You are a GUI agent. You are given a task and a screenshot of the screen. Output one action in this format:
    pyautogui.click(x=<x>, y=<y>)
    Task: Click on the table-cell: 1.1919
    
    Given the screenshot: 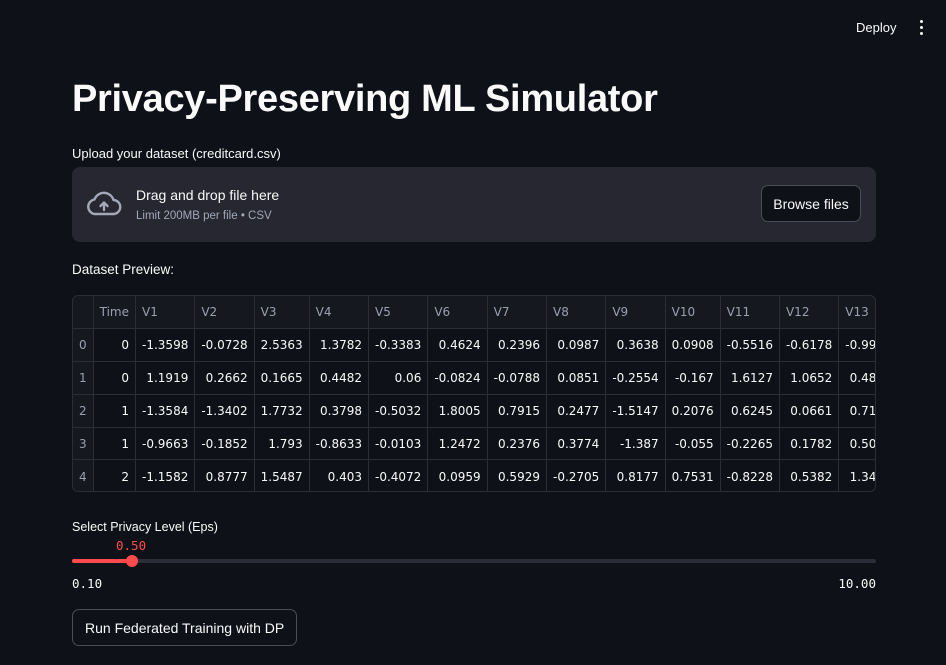 What is the action you would take?
    pyautogui.click(x=165, y=378)
    